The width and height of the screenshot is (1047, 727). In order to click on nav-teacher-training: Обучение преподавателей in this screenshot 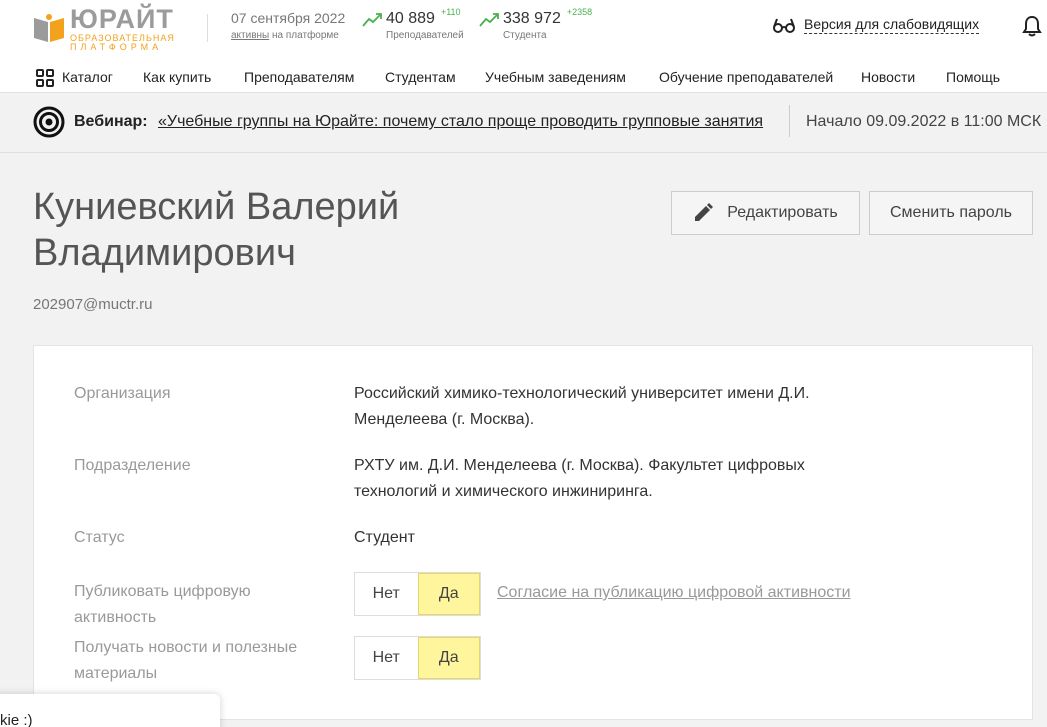, I will do `click(746, 77)`.